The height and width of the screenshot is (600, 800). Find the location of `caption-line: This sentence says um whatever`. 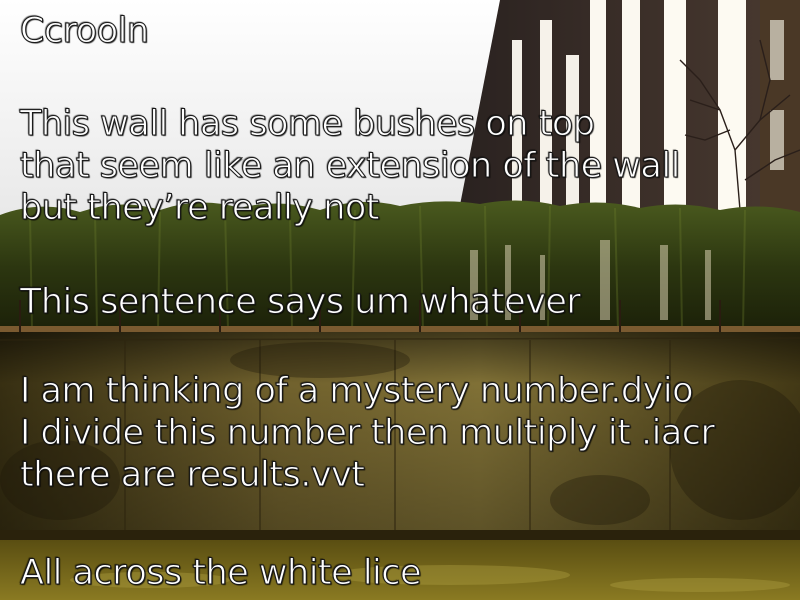

caption-line: This sentence says um whatever is located at coordinates (300, 302).